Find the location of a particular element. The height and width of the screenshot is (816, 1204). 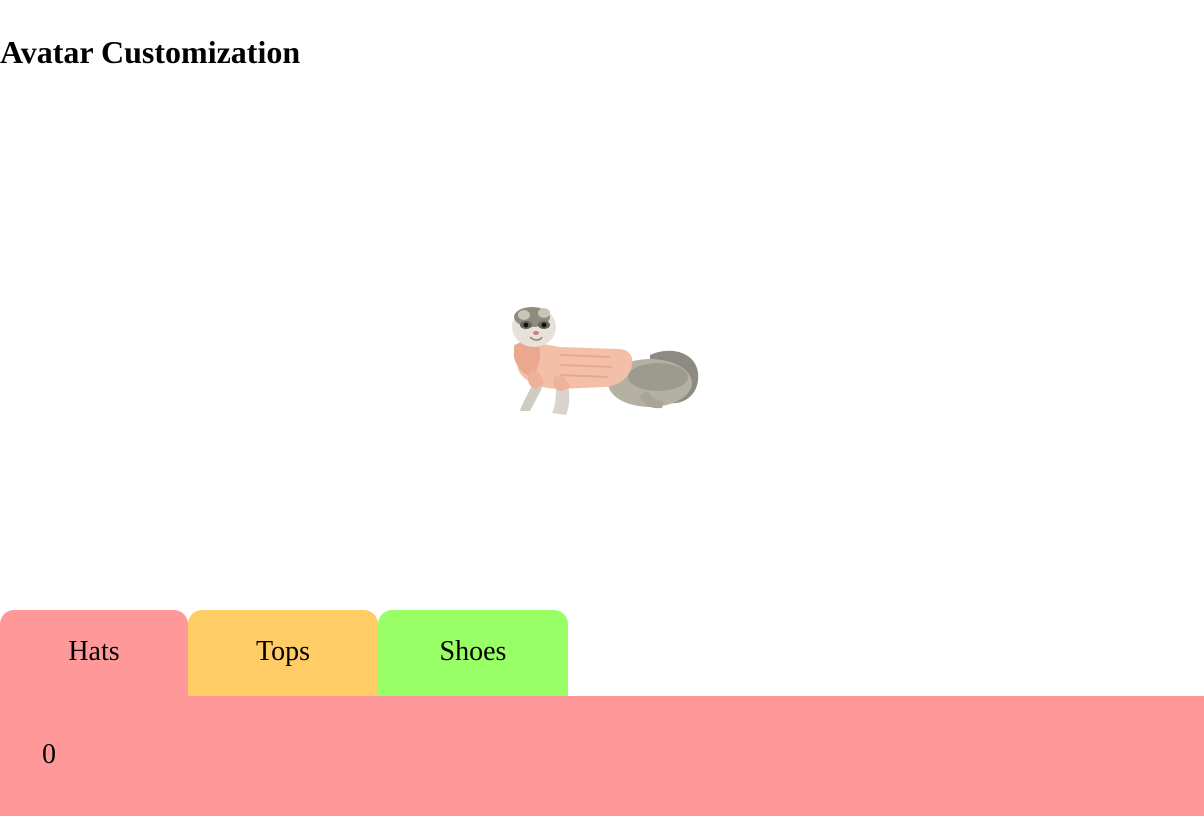

page-title: Avatar Customization is located at coordinates (150, 52).